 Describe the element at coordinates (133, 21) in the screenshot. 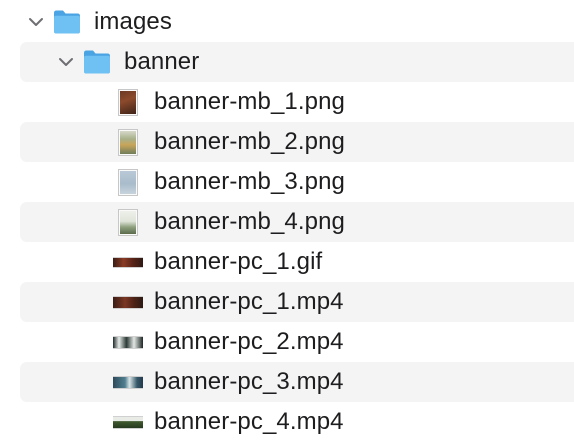

I see `folder-label-images: images` at that location.